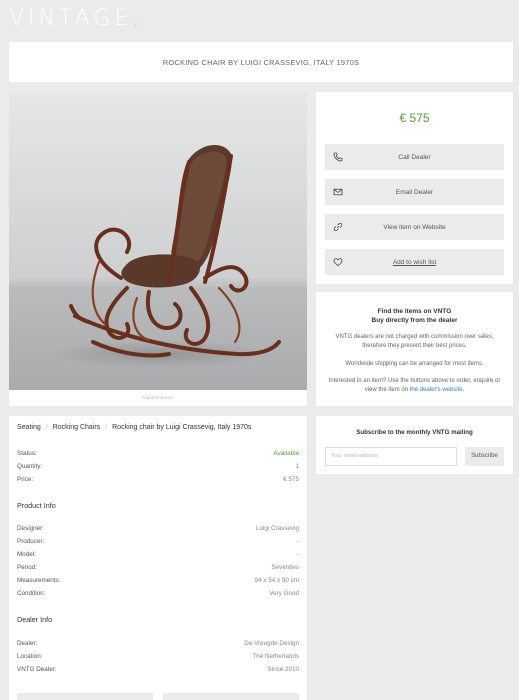 The height and width of the screenshot is (700, 519). What do you see at coordinates (436, 390) in the screenshot?
I see `dealer-website-link: the dealer's website` at bounding box center [436, 390].